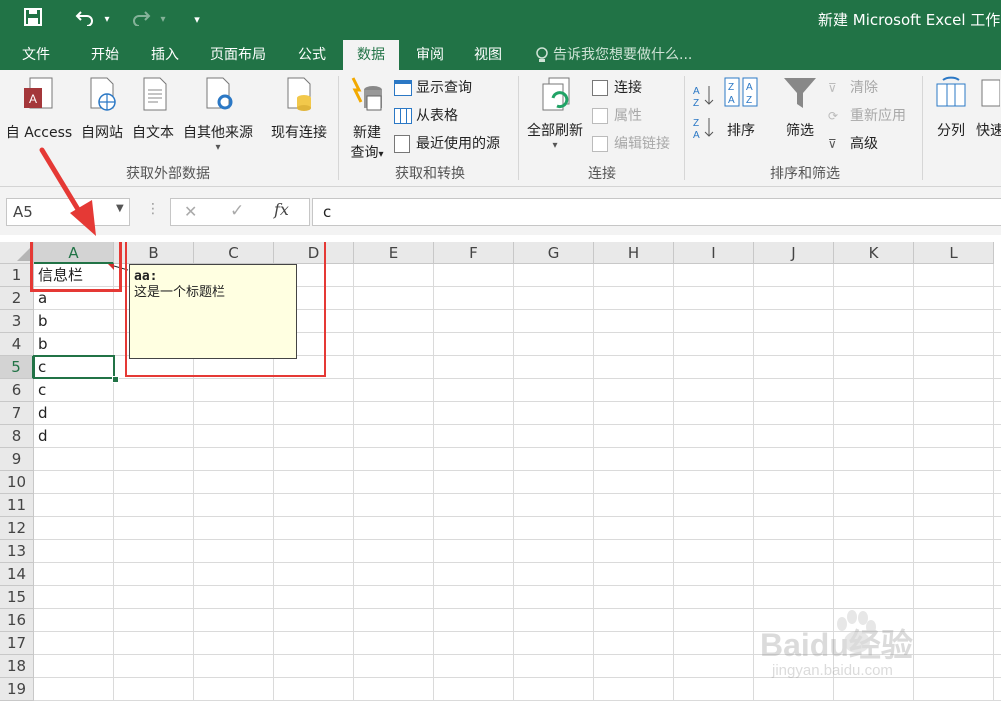 Image resolution: width=1001 pixels, height=701 pixels. I want to click on arrow-annotation-icon, so click(67, 191).